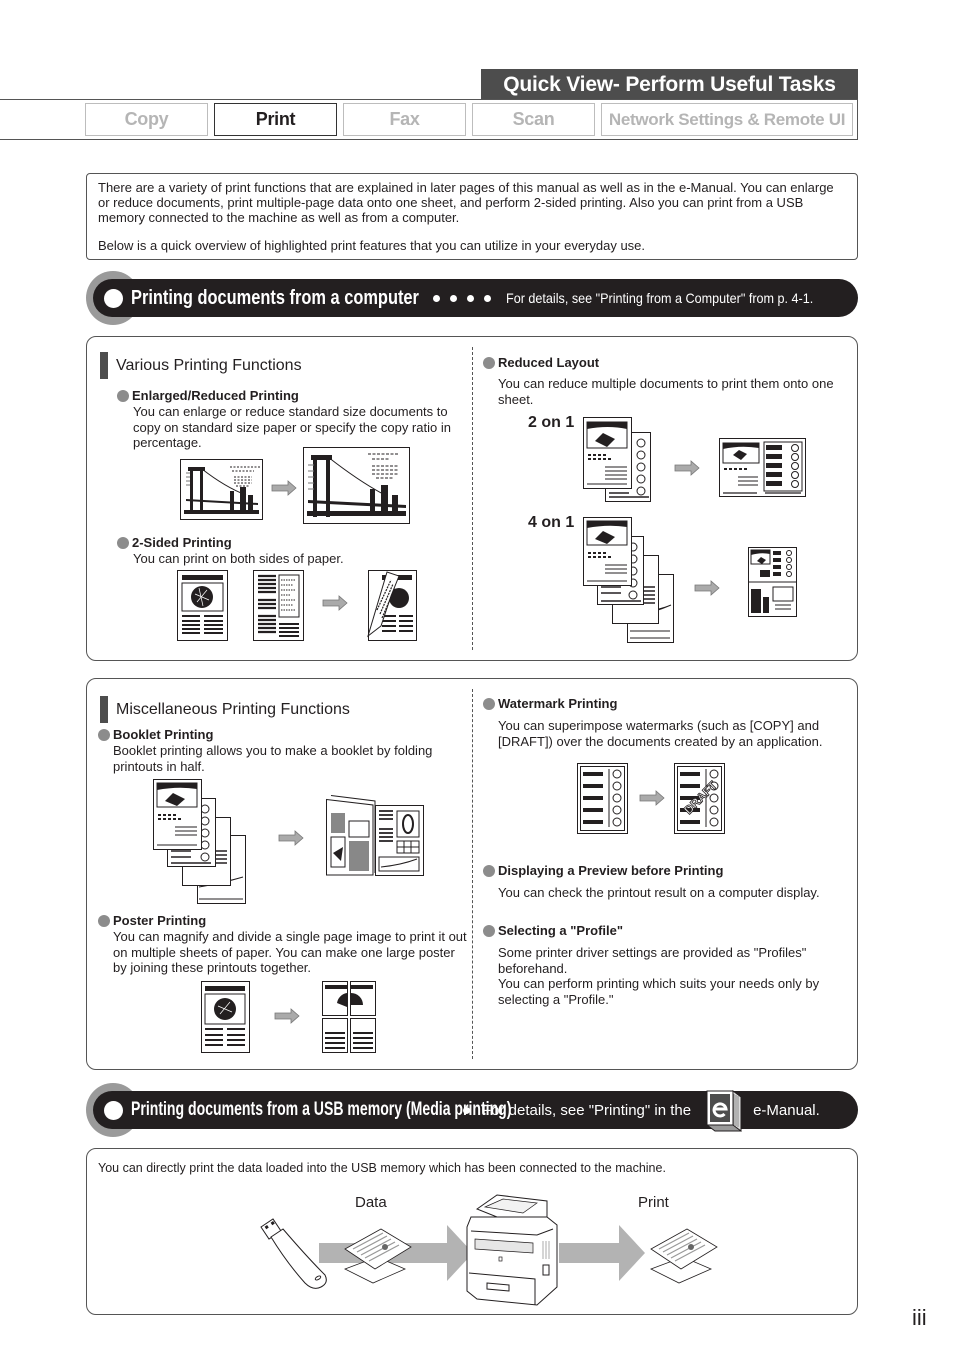 The image size is (954, 1350). I want to click on watermark-illustration: DRAFT, so click(651, 798).